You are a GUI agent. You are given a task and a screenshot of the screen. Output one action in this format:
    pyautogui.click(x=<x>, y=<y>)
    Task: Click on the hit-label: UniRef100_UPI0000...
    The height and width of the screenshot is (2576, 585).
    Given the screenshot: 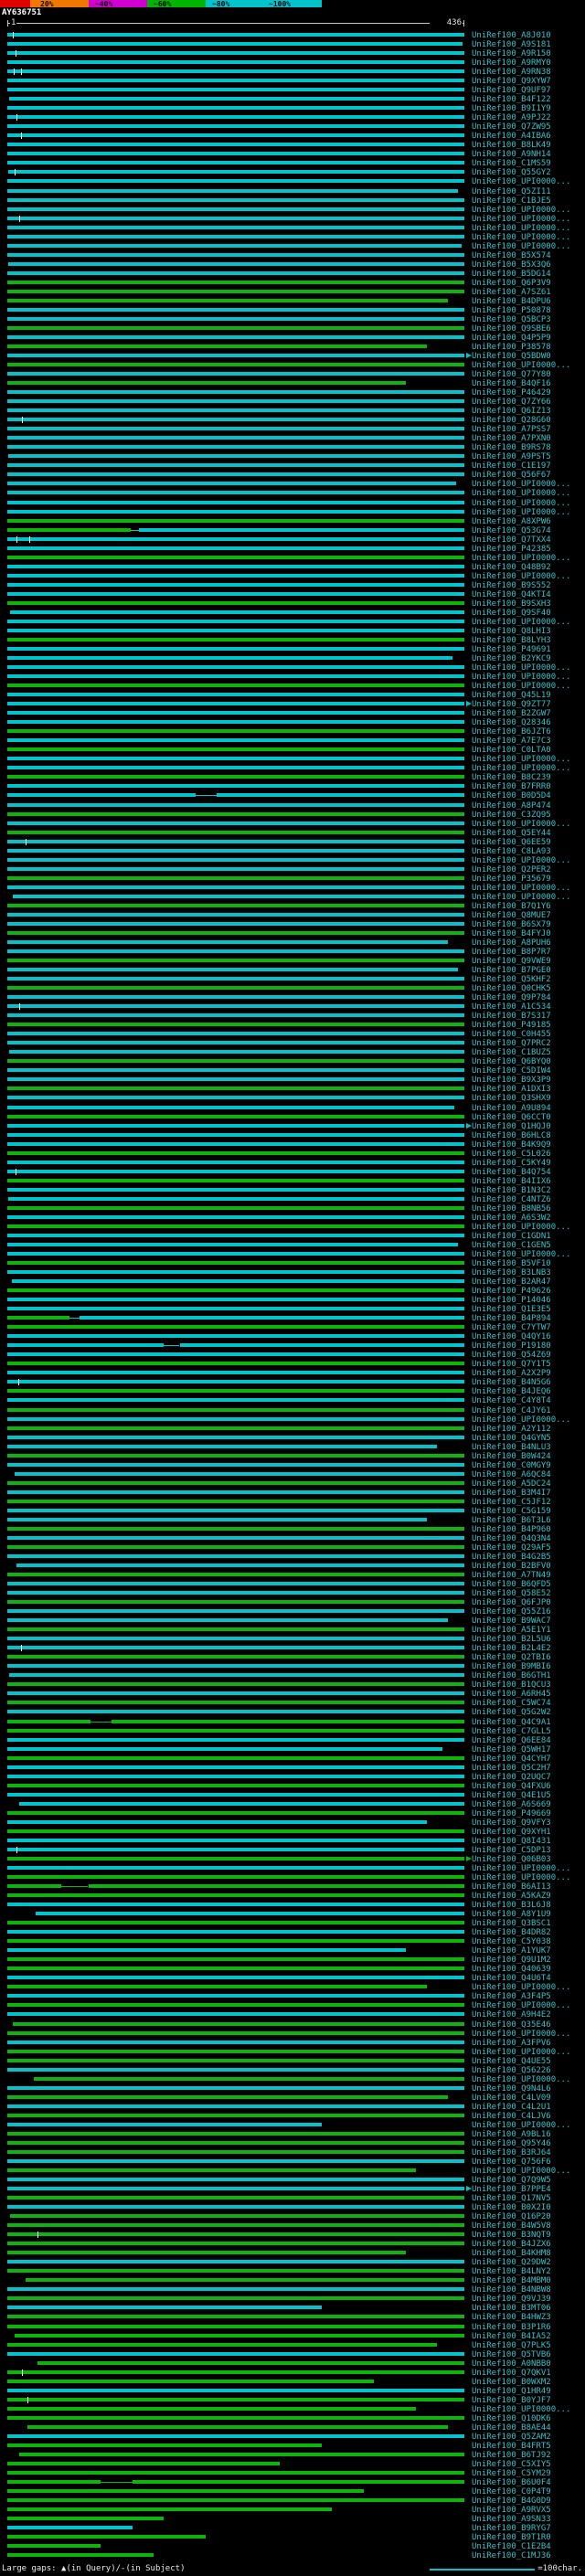 What is the action you would take?
    pyautogui.click(x=521, y=181)
    